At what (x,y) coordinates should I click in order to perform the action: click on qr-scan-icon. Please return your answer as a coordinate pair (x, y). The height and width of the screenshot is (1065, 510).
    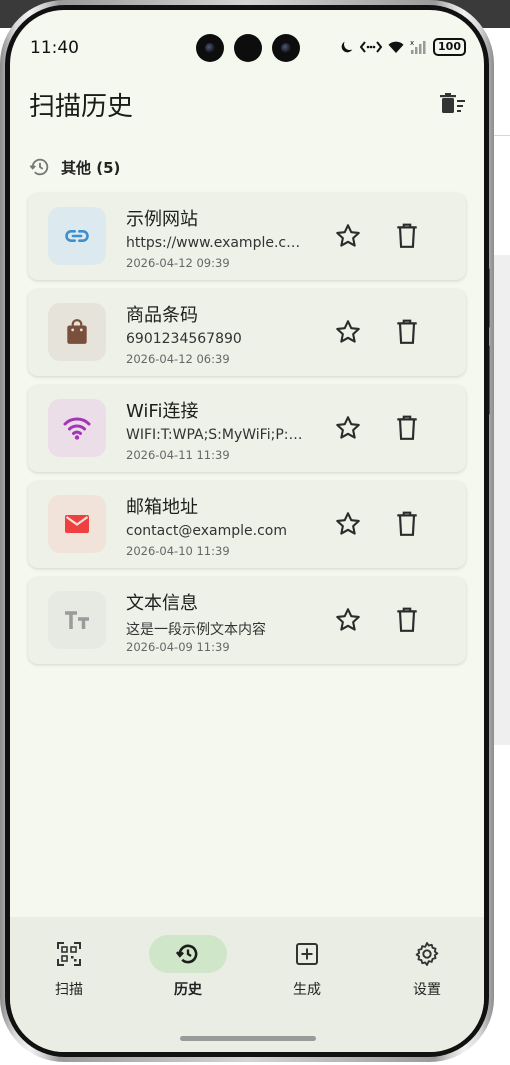
    Looking at the image, I should click on (69, 954).